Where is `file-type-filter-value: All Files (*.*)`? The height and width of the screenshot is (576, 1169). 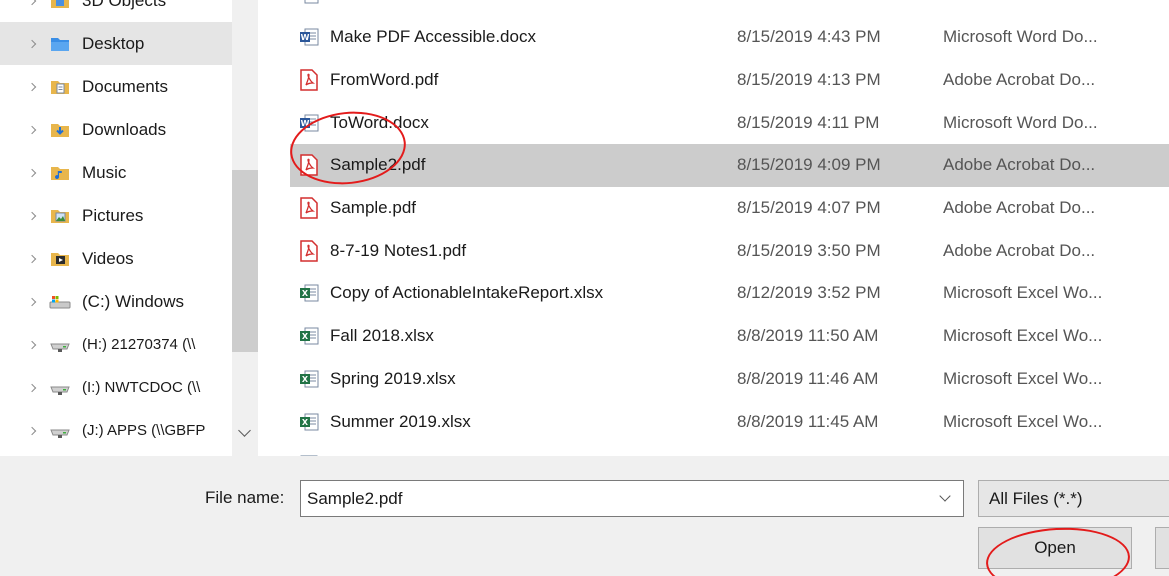
file-type-filter-value: All Files (*.*) is located at coordinates (1036, 499).